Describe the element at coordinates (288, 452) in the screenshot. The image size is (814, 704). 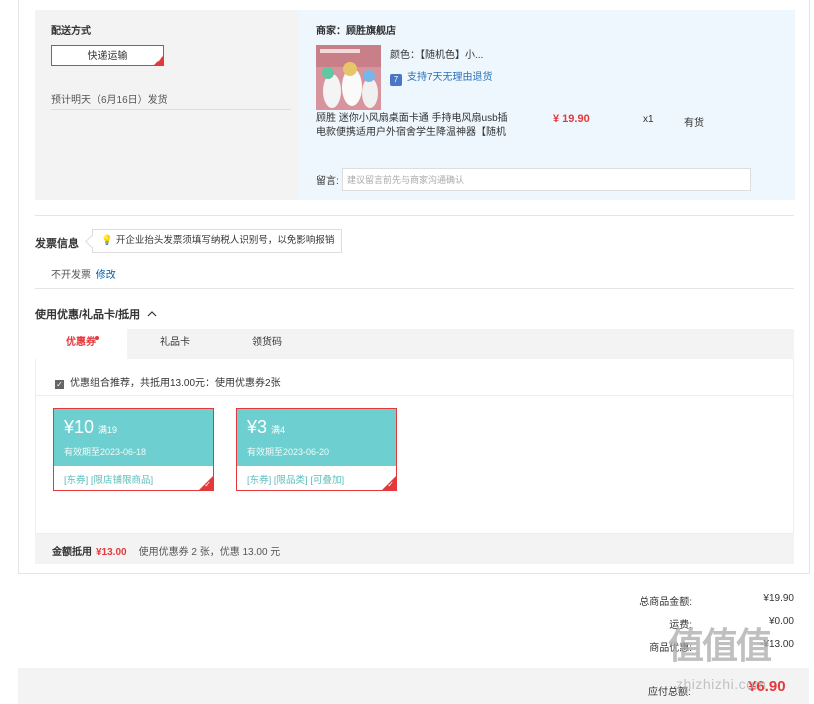
I see `coupon-validity: 有效期至2023-06-20` at that location.